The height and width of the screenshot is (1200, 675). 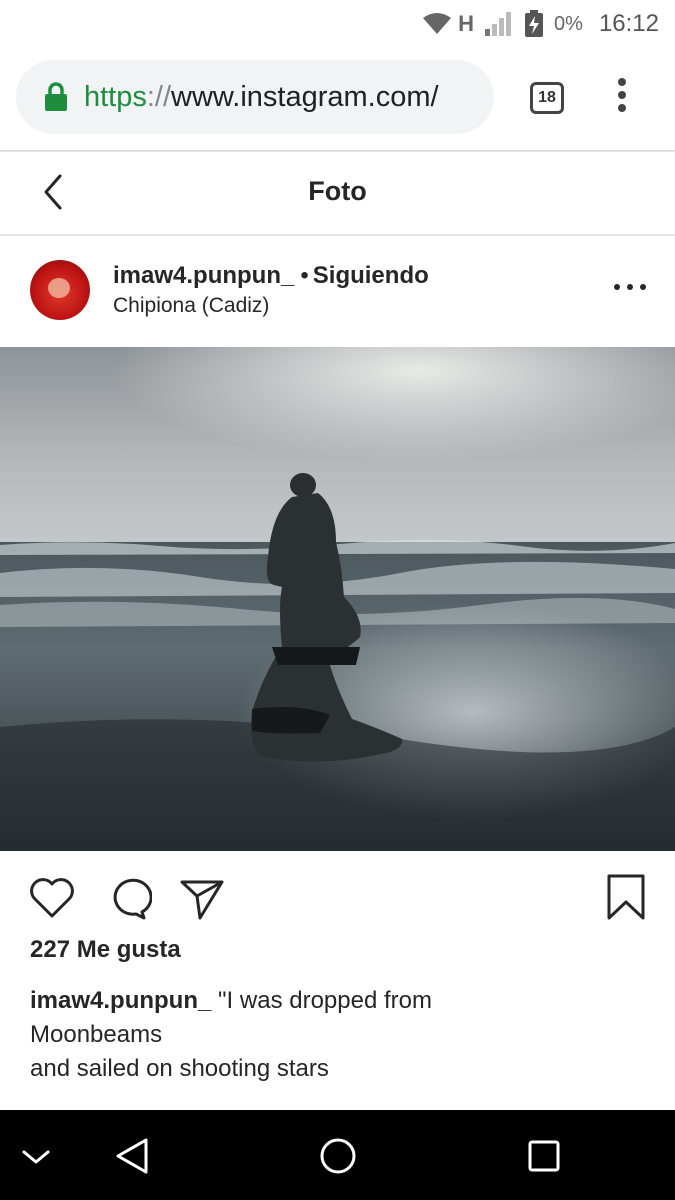 I want to click on post-username: imaw4.punpun_, so click(x=203, y=275).